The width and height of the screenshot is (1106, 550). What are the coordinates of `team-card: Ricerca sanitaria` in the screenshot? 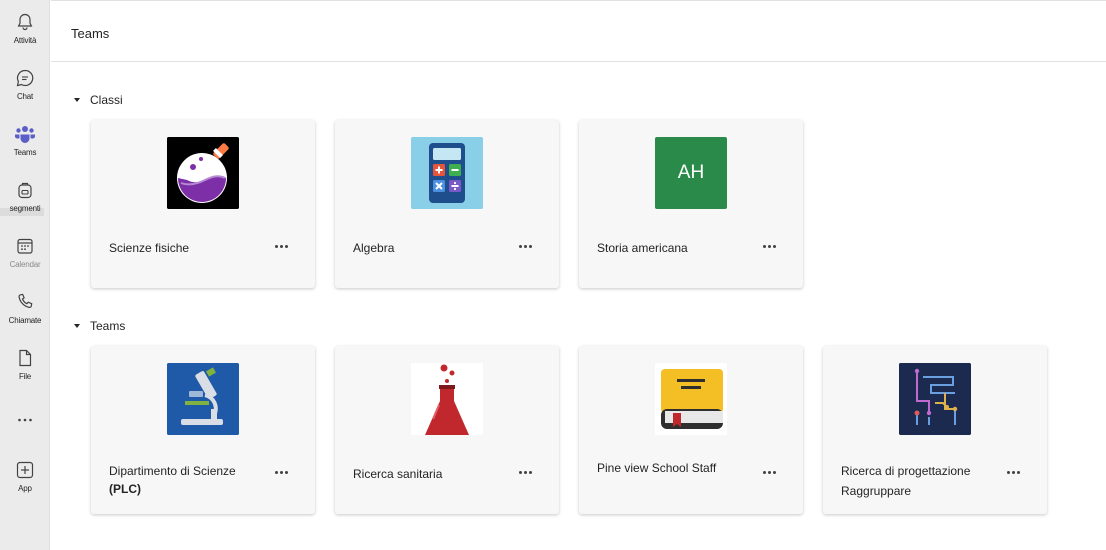 It's located at (447, 430).